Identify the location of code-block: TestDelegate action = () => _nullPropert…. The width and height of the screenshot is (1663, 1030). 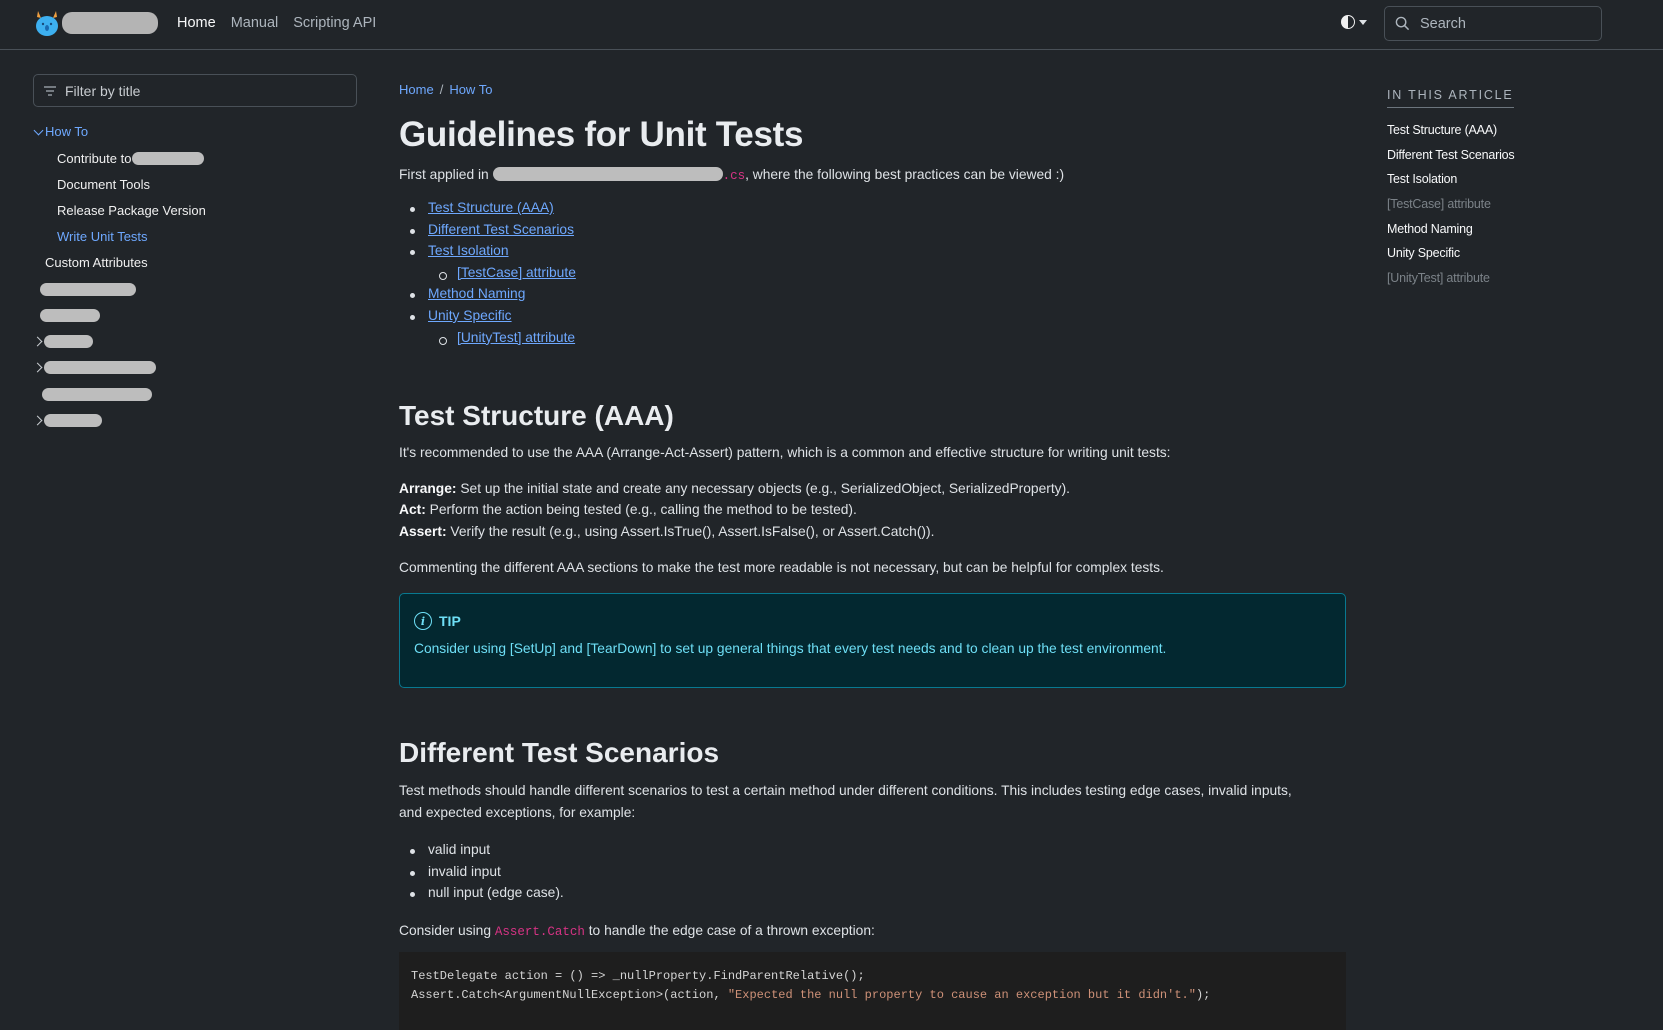
(872, 991).